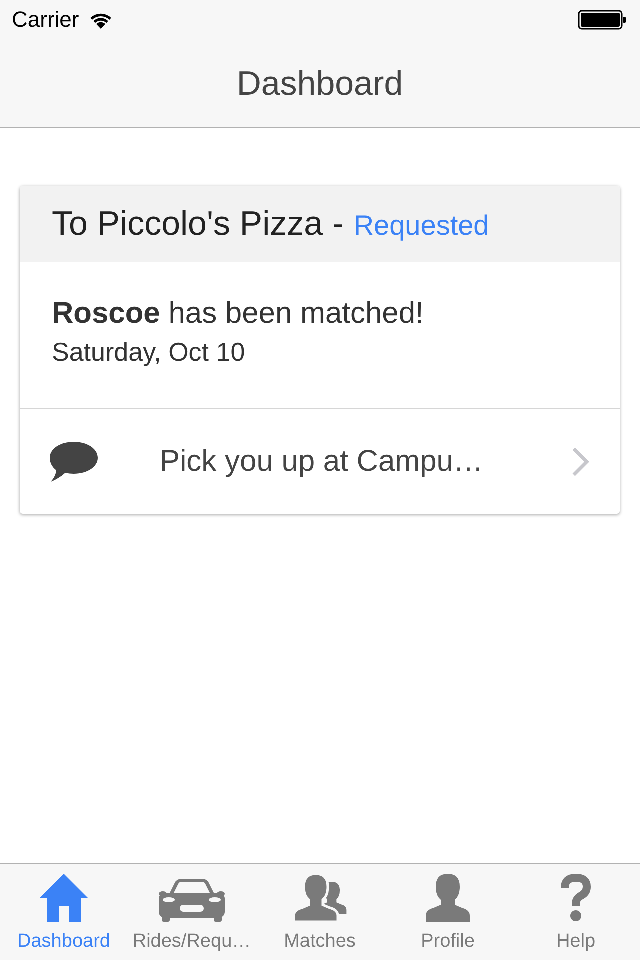 The image size is (640, 960). Describe the element at coordinates (238, 314) in the screenshot. I see `match-message: Roscoe has been matched!` at that location.